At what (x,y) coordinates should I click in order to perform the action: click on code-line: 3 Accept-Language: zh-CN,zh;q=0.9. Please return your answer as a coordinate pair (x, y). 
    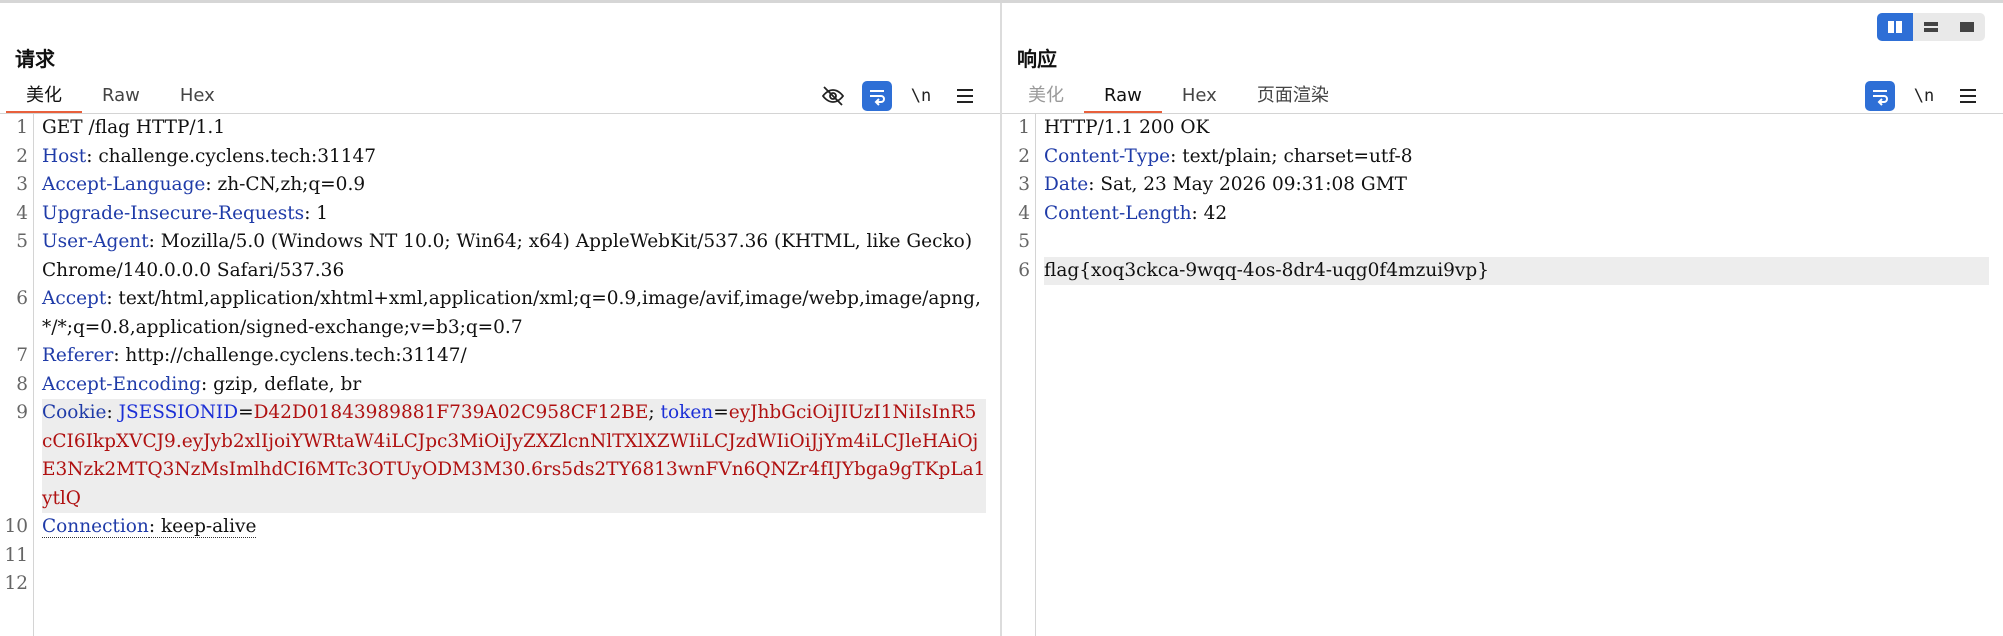
    Looking at the image, I should click on (500, 185).